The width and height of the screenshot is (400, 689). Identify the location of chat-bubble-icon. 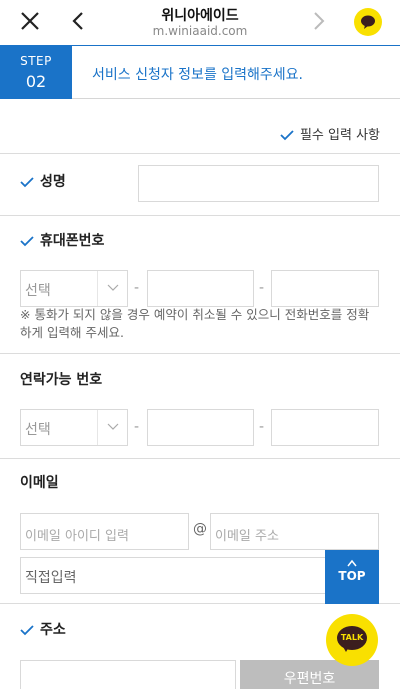
(368, 22).